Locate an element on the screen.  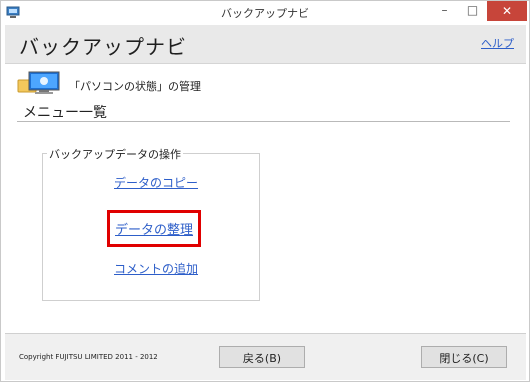
groupbox-legend: バックアップデータの操作 is located at coordinates (115, 154).